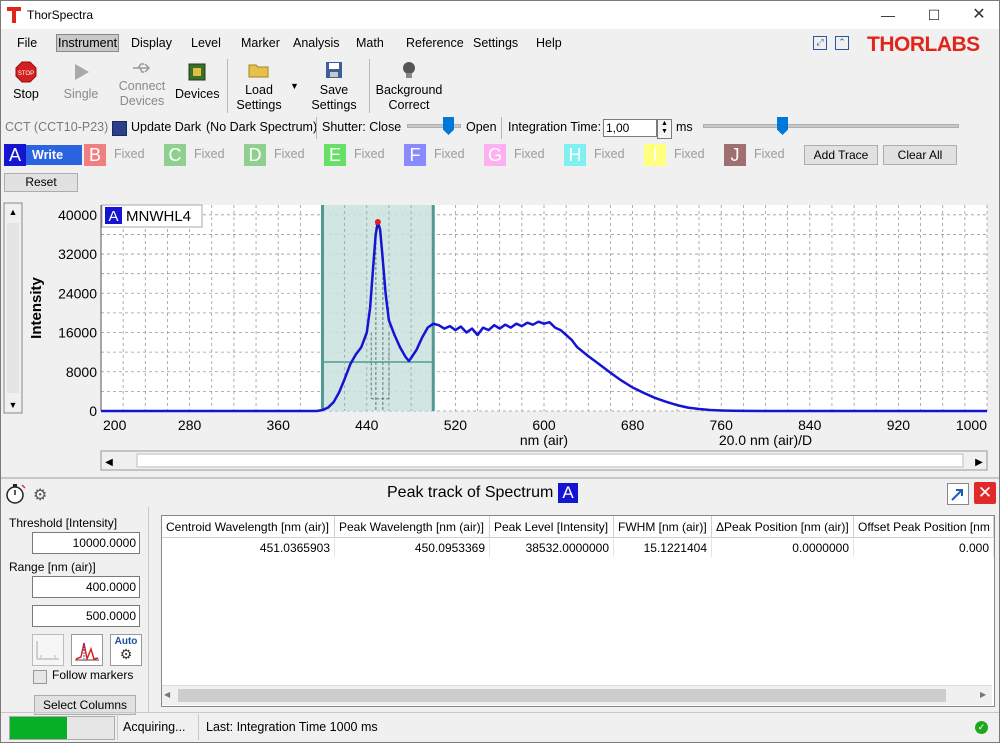 This screenshot has height=743, width=1000. I want to click on minimize-icon: —, so click(888, 15).